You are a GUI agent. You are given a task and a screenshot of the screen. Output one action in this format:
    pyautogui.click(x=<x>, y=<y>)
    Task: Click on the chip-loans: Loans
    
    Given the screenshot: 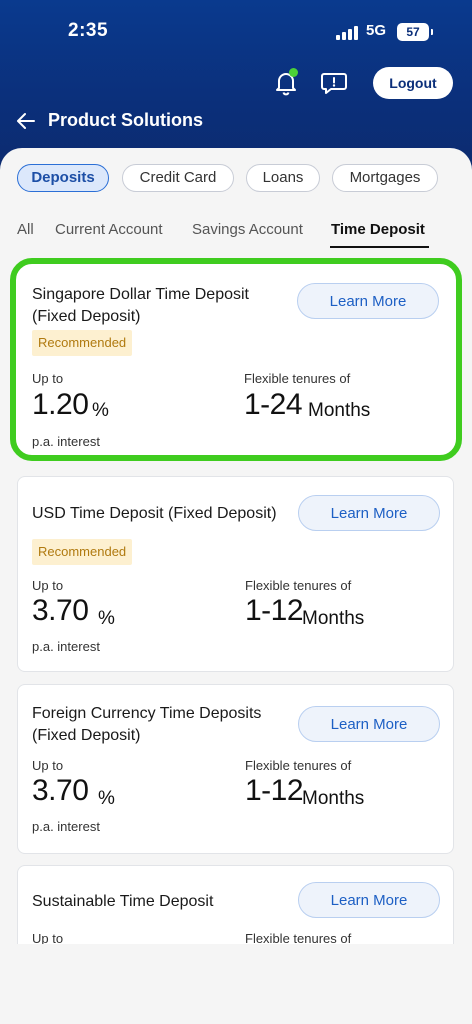 What is the action you would take?
    pyautogui.click(x=283, y=178)
    